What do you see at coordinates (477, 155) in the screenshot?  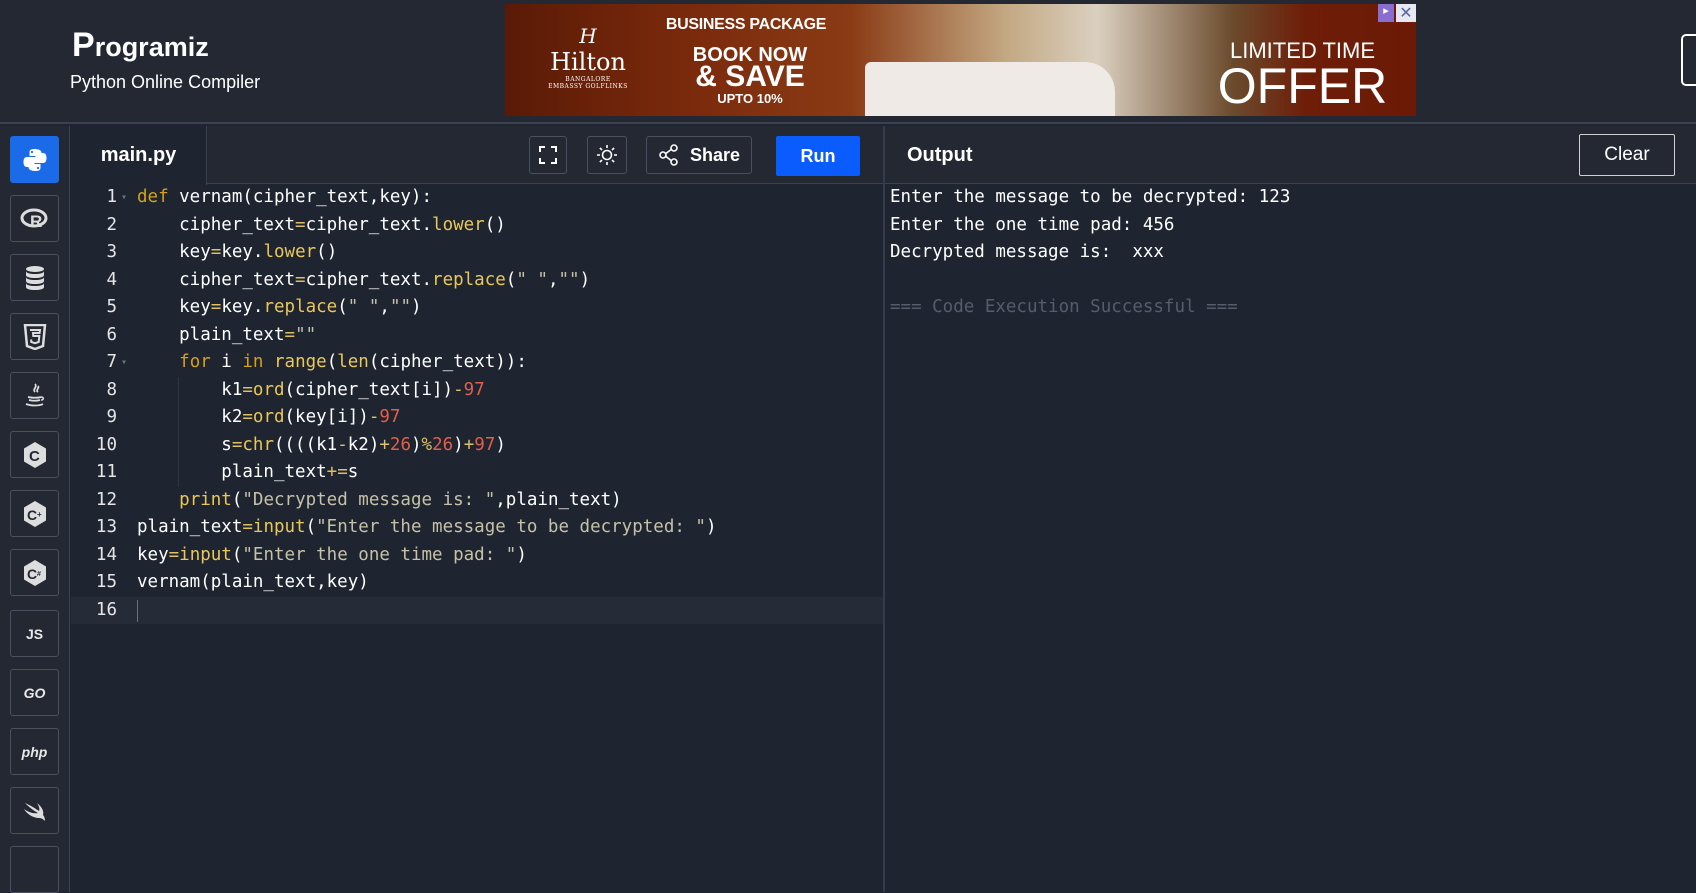 I see `editor-toolbar: main.py Share Run` at bounding box center [477, 155].